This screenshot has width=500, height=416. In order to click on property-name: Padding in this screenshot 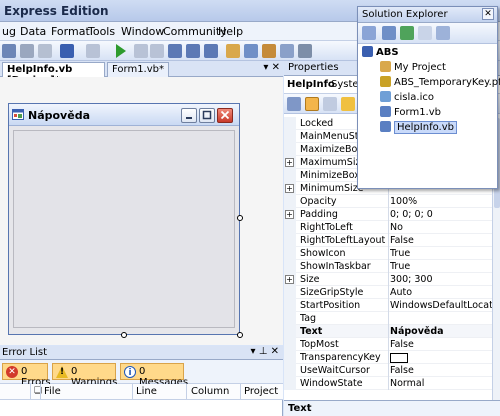, I will do `click(319, 214)`.